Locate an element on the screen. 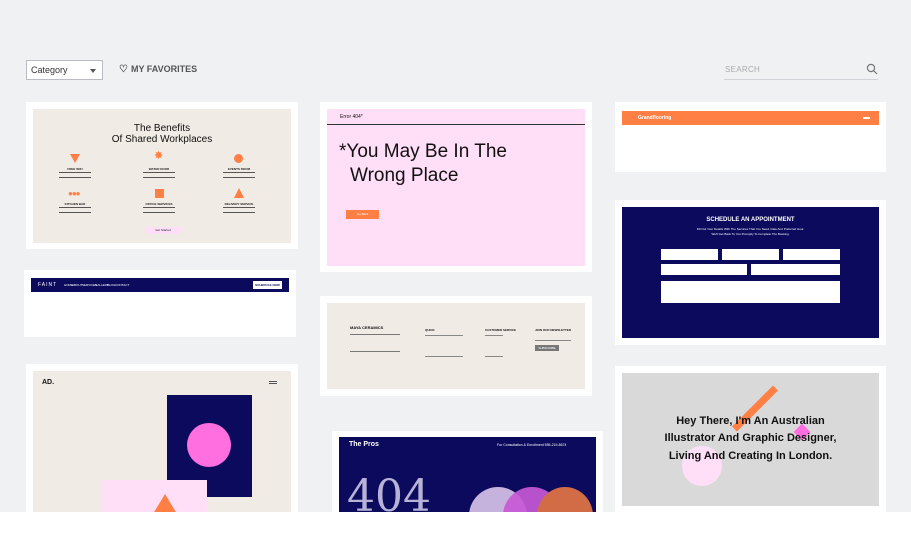  error-divider is located at coordinates (456, 124).